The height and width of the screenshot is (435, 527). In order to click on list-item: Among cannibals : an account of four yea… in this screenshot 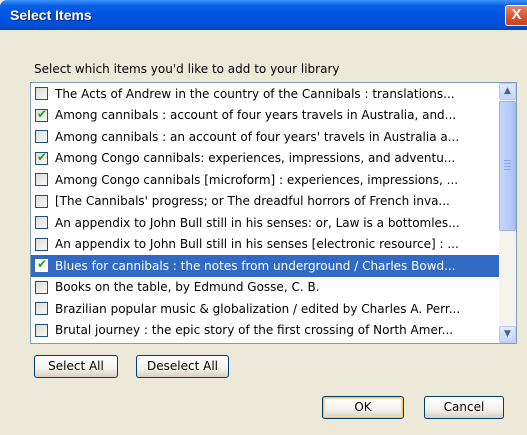, I will do `click(265, 137)`.